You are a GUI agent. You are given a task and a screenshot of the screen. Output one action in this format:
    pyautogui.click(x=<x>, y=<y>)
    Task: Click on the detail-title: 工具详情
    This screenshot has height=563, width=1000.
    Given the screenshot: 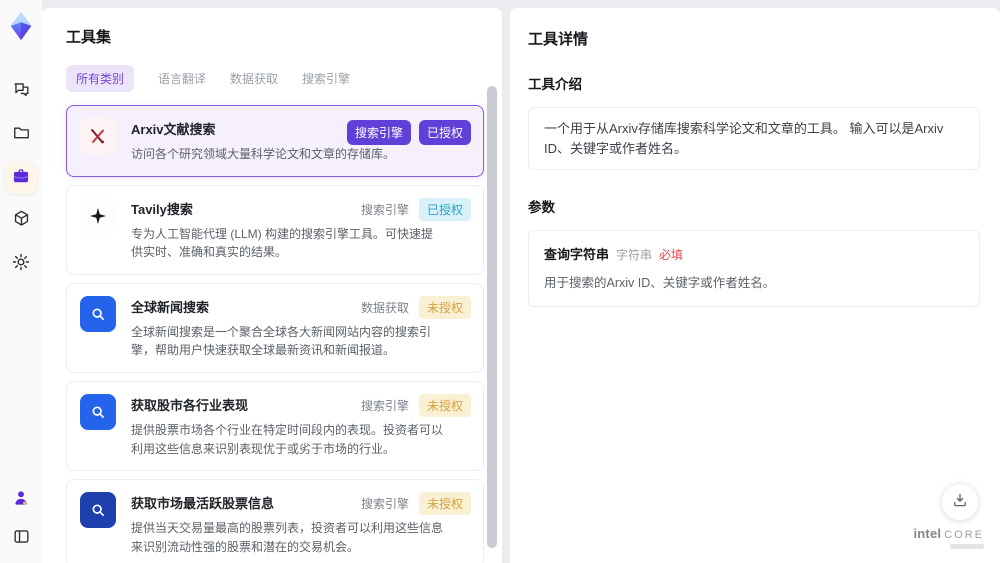 What is the action you would take?
    pyautogui.click(x=558, y=39)
    